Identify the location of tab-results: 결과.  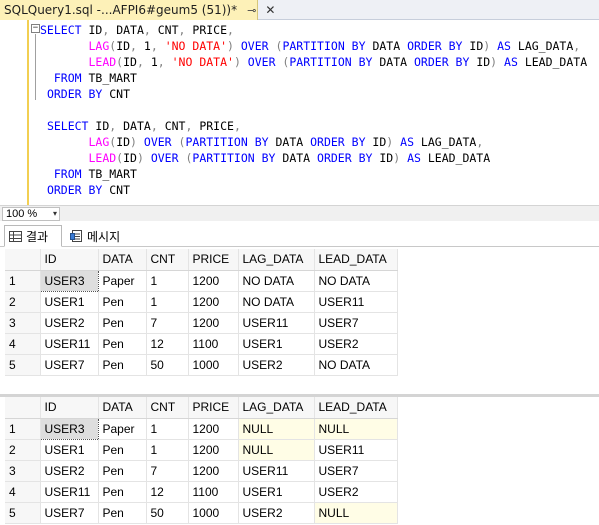
(33, 236).